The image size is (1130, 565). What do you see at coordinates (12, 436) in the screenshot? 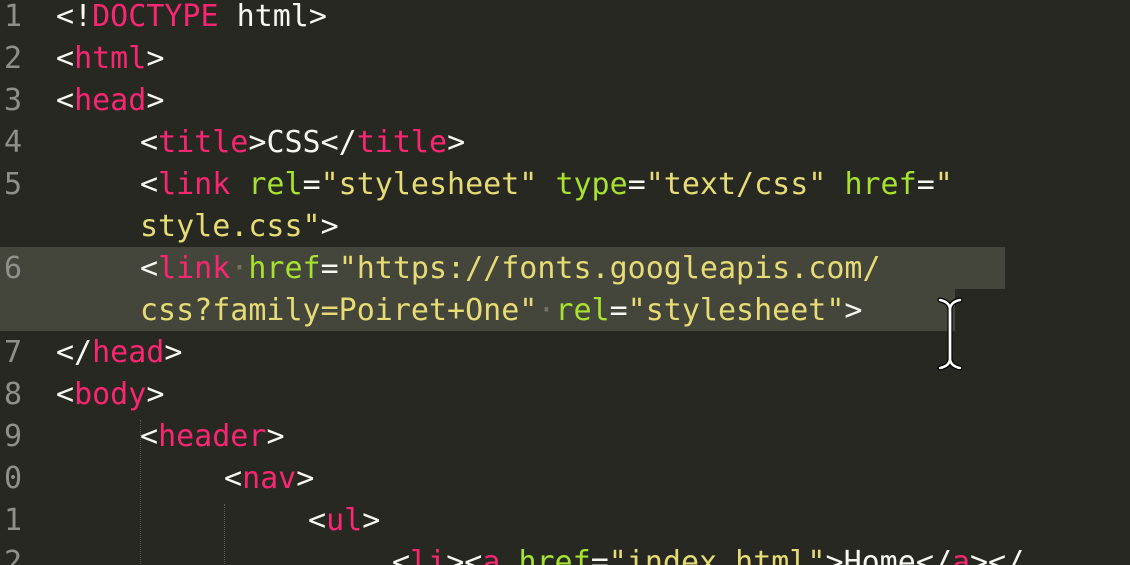
I see `line-number: 9` at bounding box center [12, 436].